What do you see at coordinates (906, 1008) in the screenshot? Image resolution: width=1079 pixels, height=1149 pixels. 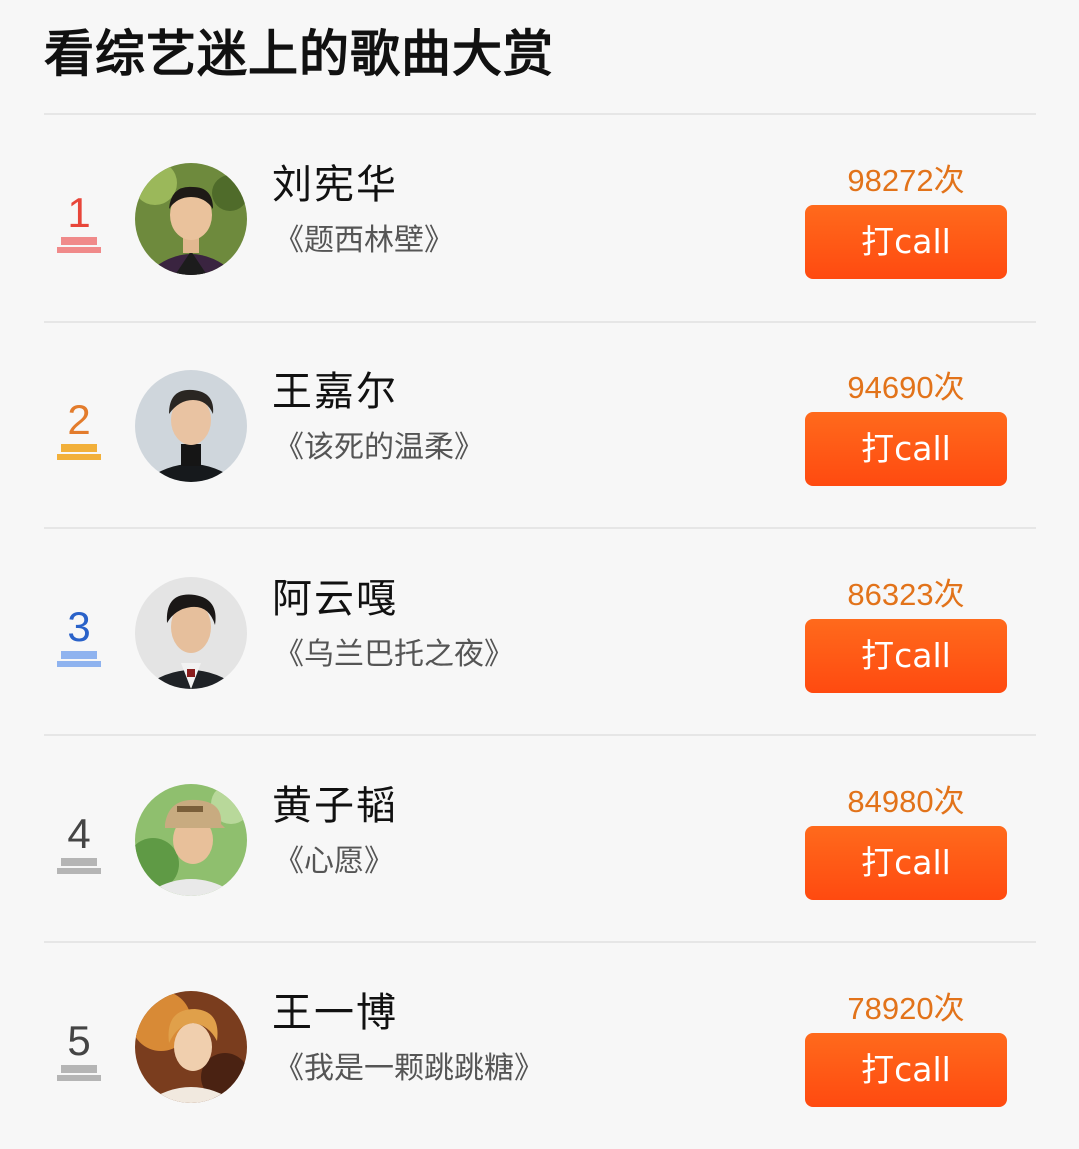 I see `vote-count: 78920次` at bounding box center [906, 1008].